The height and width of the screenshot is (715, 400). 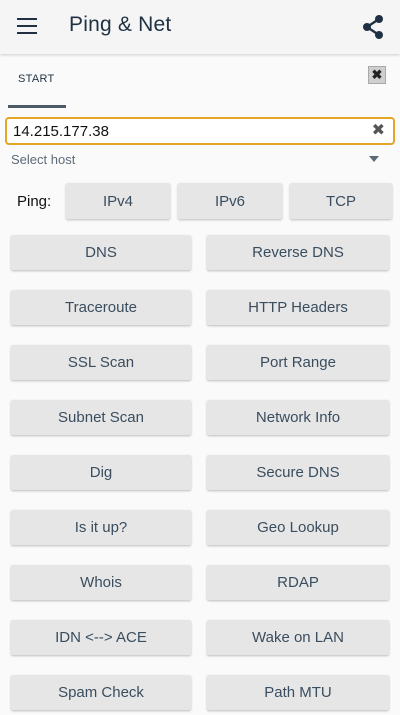 What do you see at coordinates (298, 307) in the screenshot?
I see `http-headers-button: HTTP Headers` at bounding box center [298, 307].